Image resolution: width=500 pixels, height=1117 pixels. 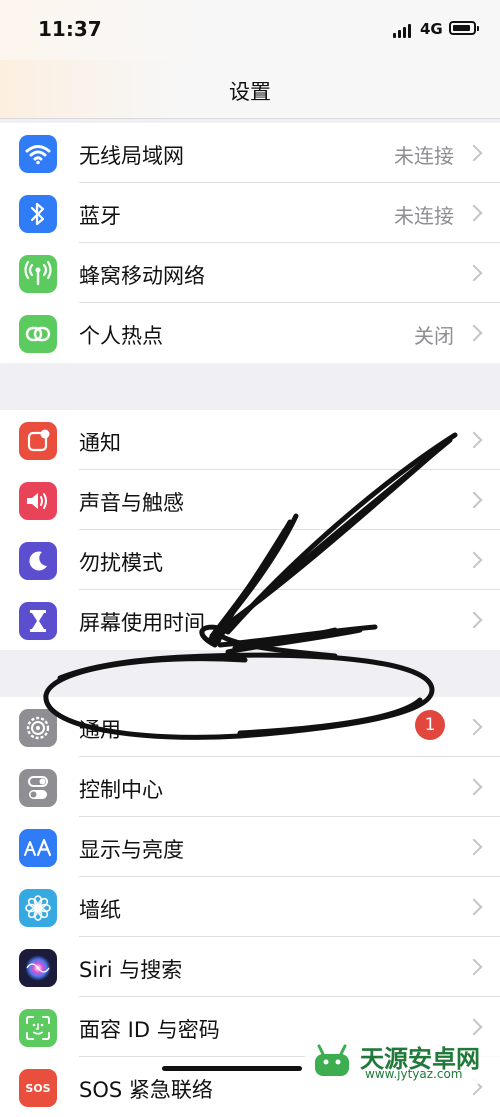 What do you see at coordinates (100, 443) in the screenshot?
I see `settings-row-label: 通知` at bounding box center [100, 443].